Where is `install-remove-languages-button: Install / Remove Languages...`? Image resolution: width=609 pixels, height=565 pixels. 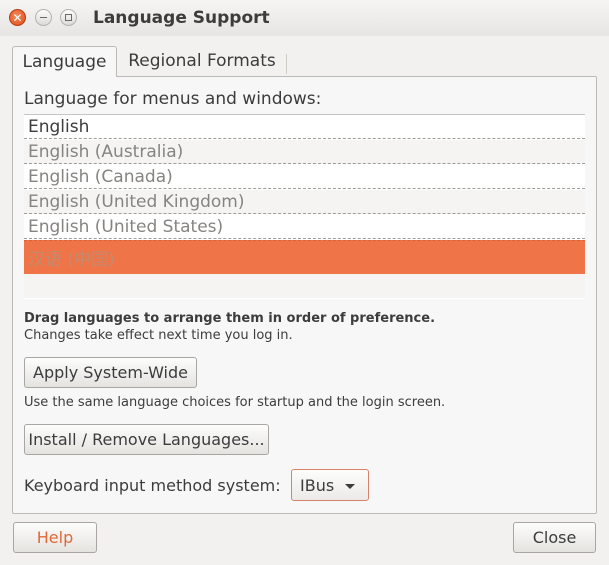
install-remove-languages-button: Install / Remove Languages... is located at coordinates (146, 439).